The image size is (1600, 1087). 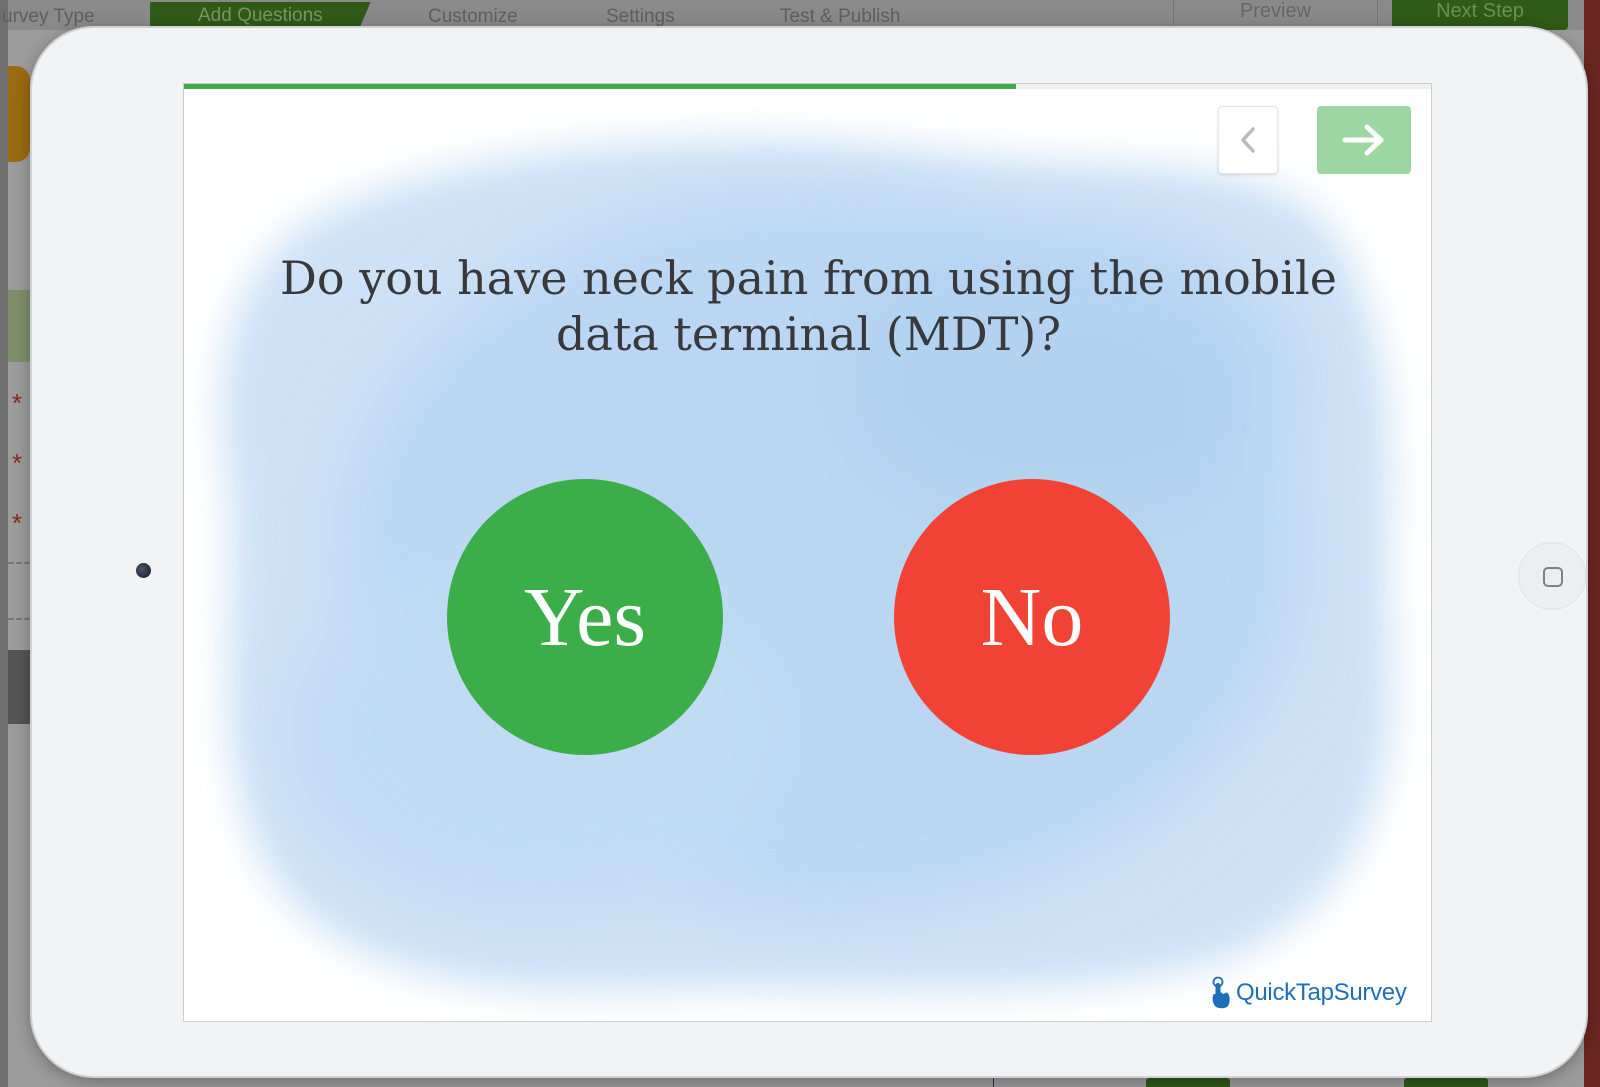 What do you see at coordinates (1275, 14) in the screenshot?
I see `preview-button: Preview` at bounding box center [1275, 14].